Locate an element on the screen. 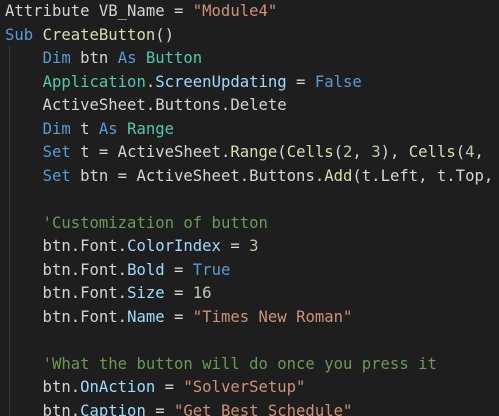 The image size is (499, 416). code-token: ActiveSheet.Buttons.Delete is located at coordinates (146, 105).